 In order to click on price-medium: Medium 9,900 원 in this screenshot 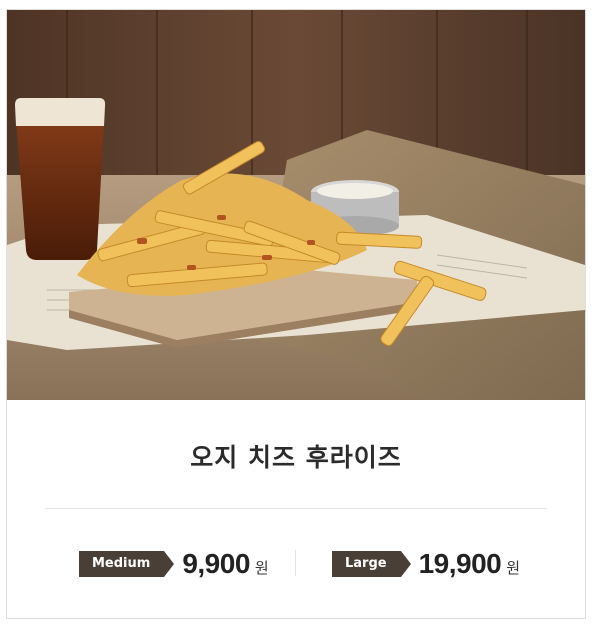, I will do `click(174, 564)`.